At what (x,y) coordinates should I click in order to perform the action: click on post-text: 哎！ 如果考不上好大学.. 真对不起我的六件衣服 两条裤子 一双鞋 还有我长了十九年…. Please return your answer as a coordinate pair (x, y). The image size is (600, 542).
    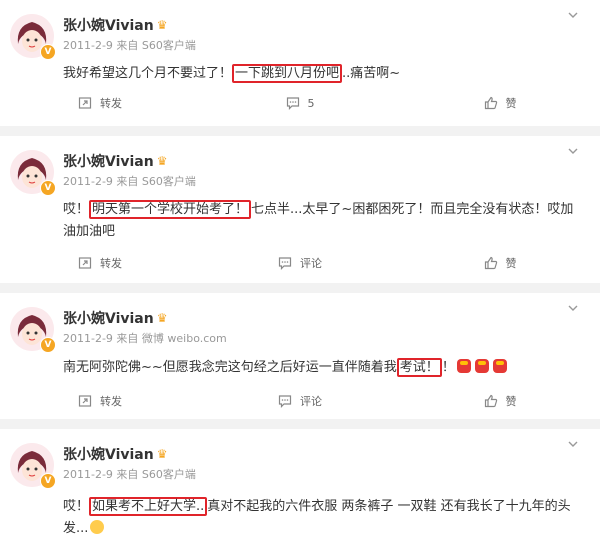
    Looking at the image, I should click on (323, 518).